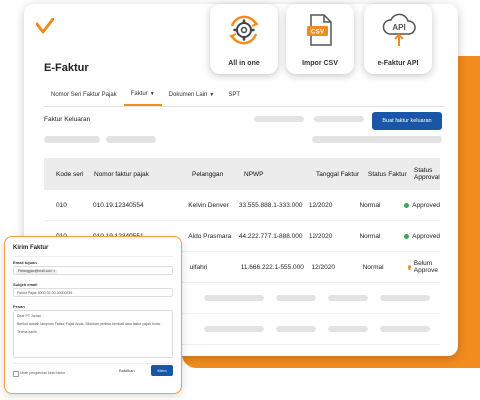  What do you see at coordinates (68, 174) in the screenshot?
I see `column-header: Kode seri` at bounding box center [68, 174].